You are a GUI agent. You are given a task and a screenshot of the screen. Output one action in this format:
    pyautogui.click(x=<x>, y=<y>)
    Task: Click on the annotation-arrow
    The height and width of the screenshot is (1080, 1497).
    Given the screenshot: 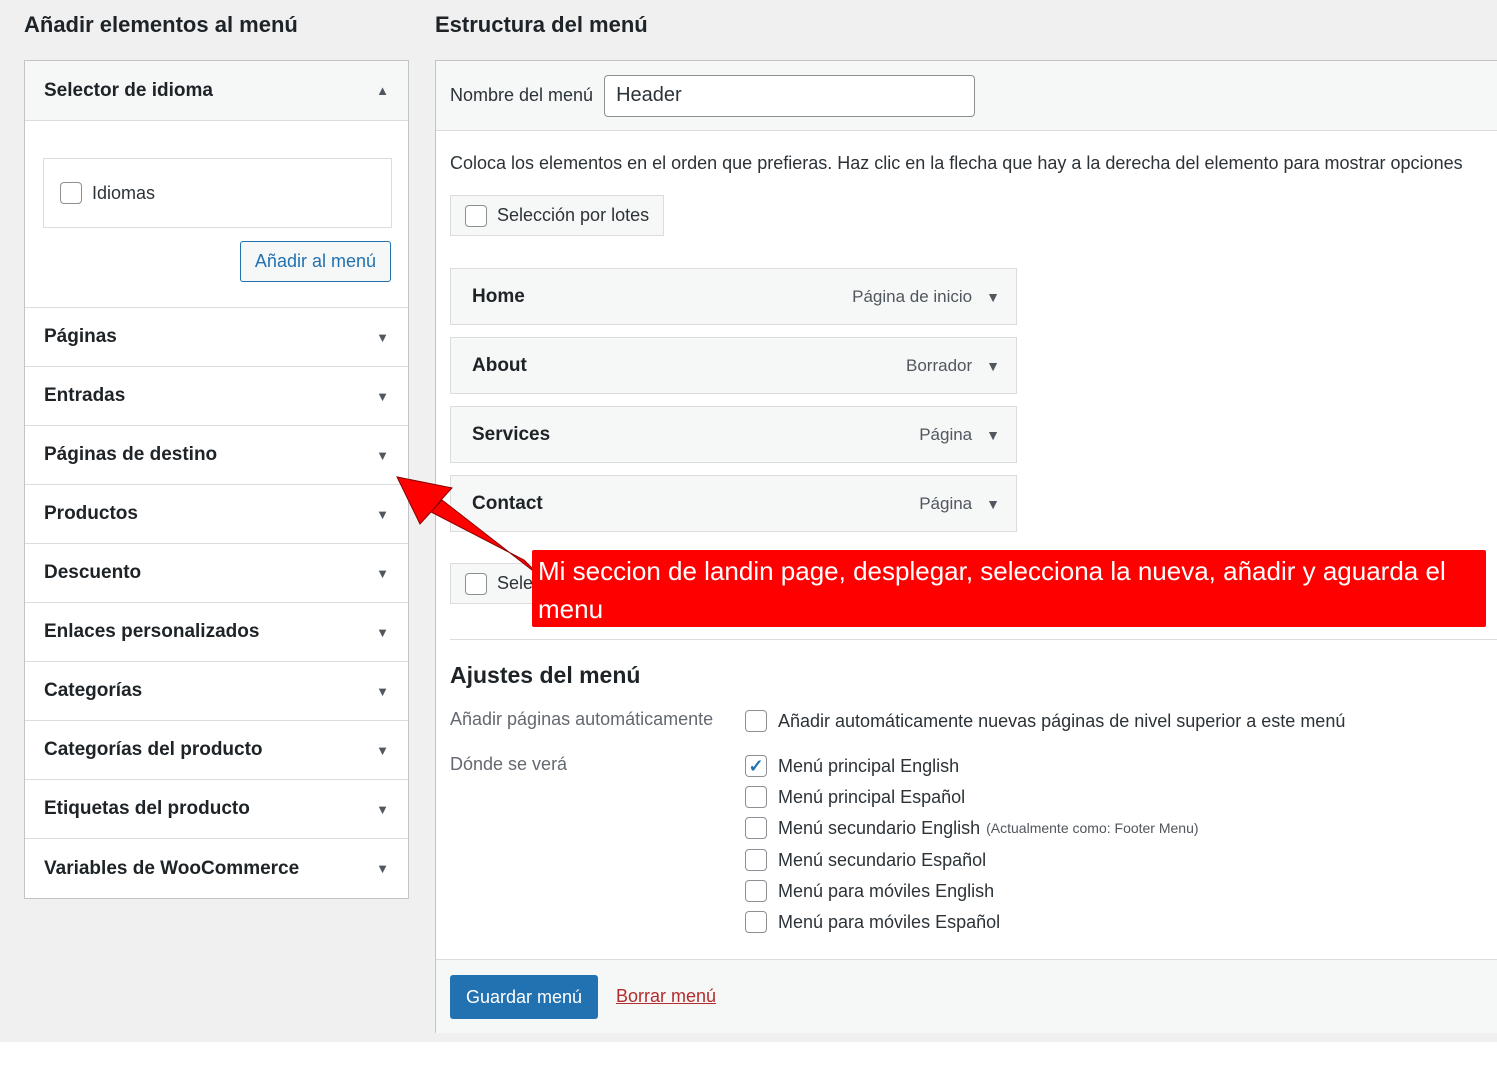 What is the action you would take?
    pyautogui.click(x=469, y=527)
    